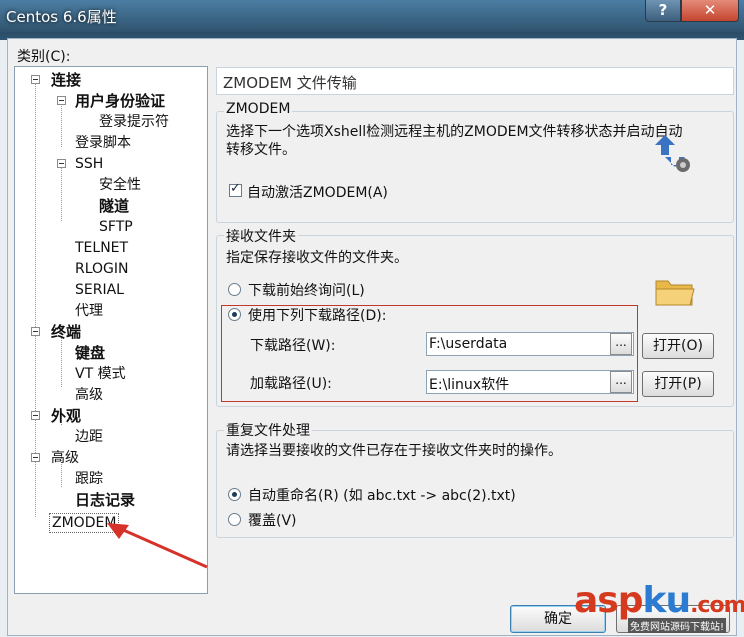  Describe the element at coordinates (157, 546) in the screenshot. I see `red-arrow-icon` at that location.